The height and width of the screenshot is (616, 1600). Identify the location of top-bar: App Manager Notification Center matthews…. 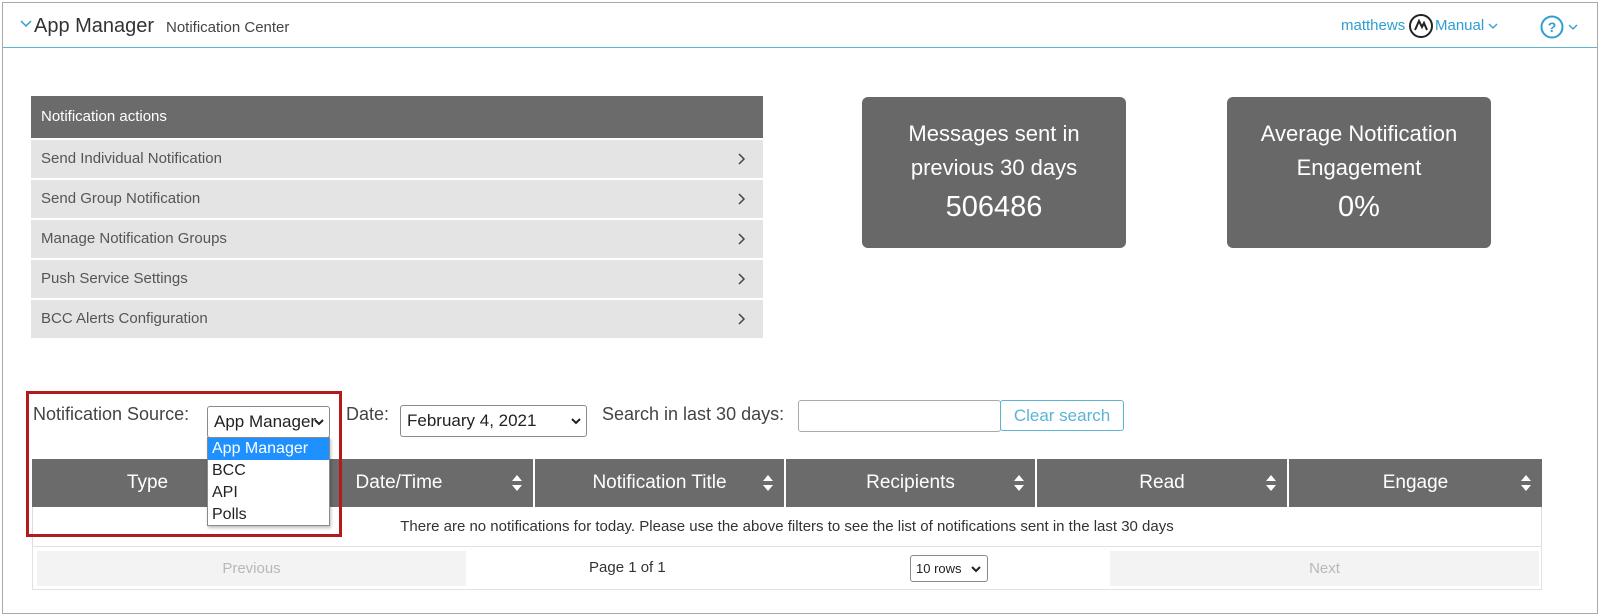
(800, 25).